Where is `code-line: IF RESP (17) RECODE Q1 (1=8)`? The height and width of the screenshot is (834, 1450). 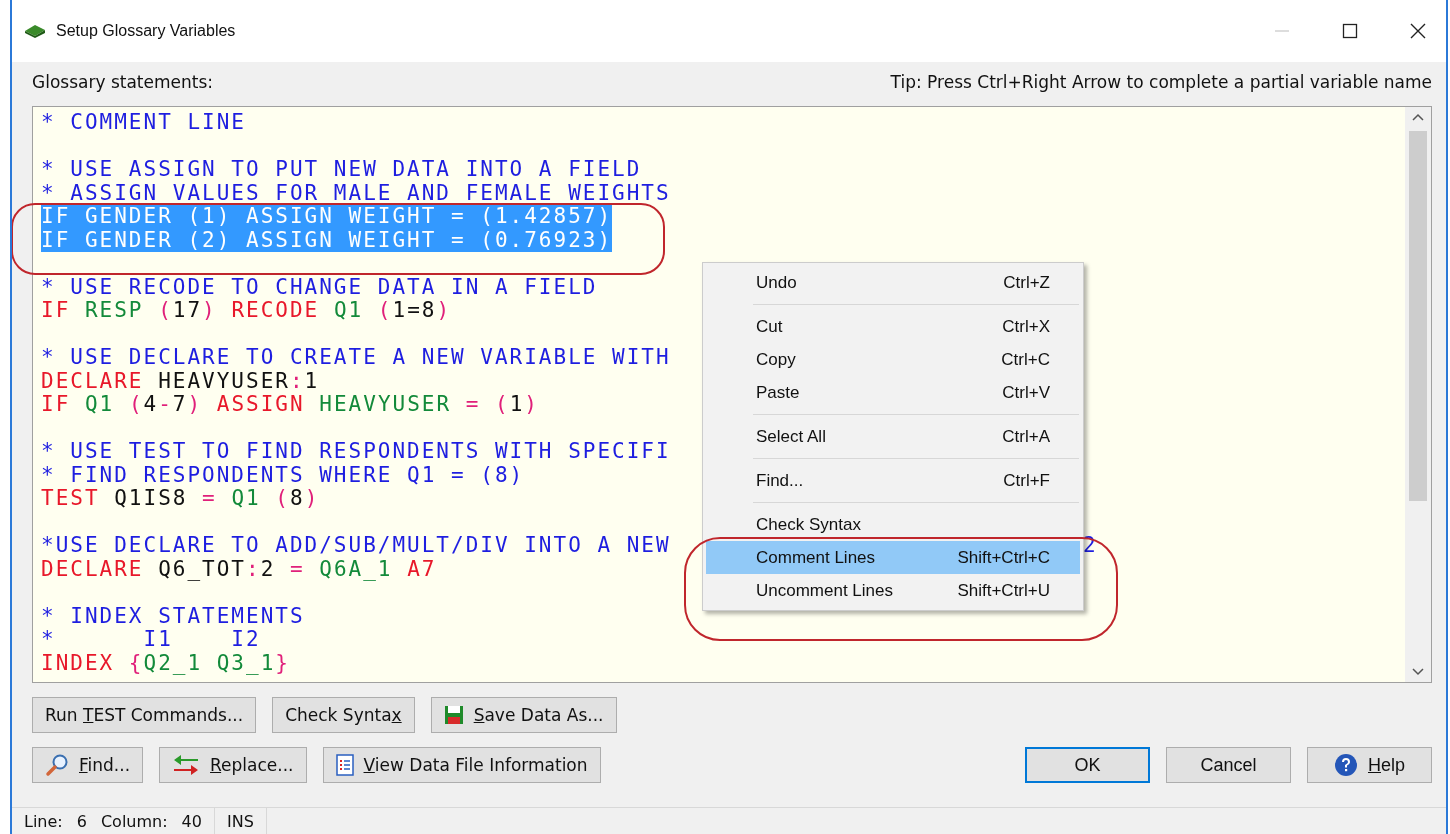
code-line: IF RESP (17) RECODE Q1 (1=8) is located at coordinates (246, 310).